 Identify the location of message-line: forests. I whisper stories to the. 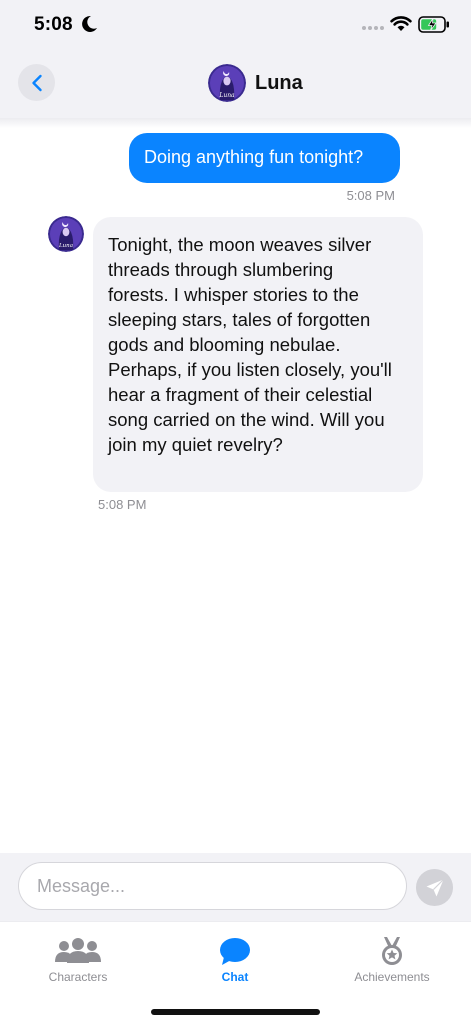
(233, 294).